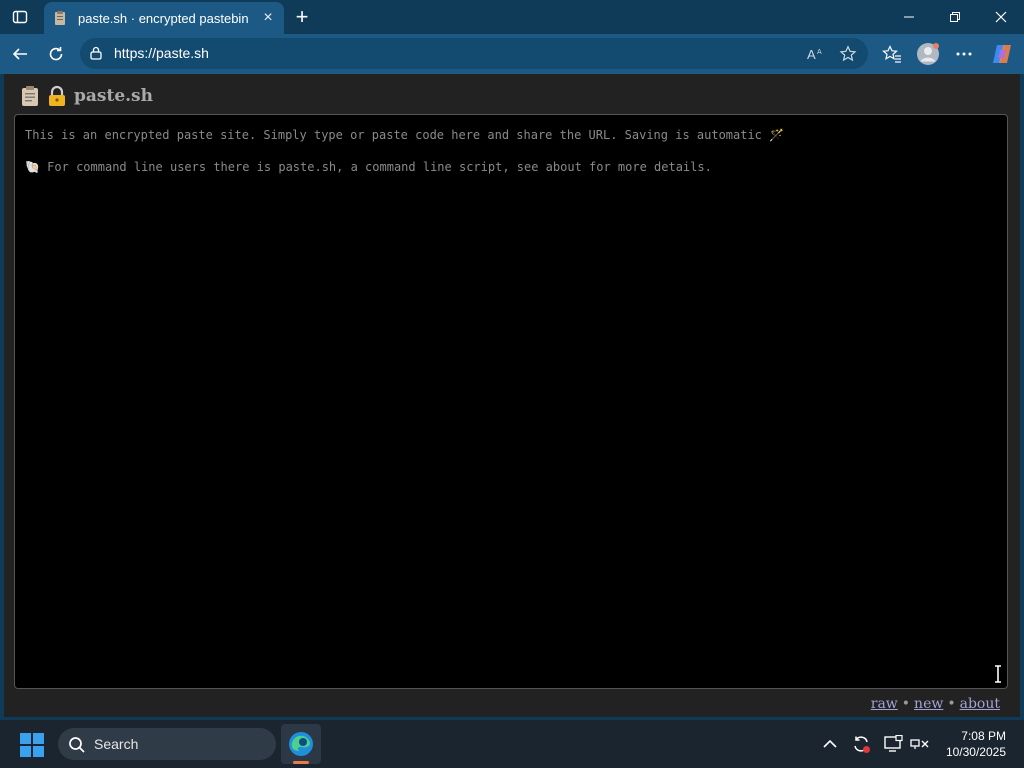  I want to click on avatar-icon, so click(928, 54).